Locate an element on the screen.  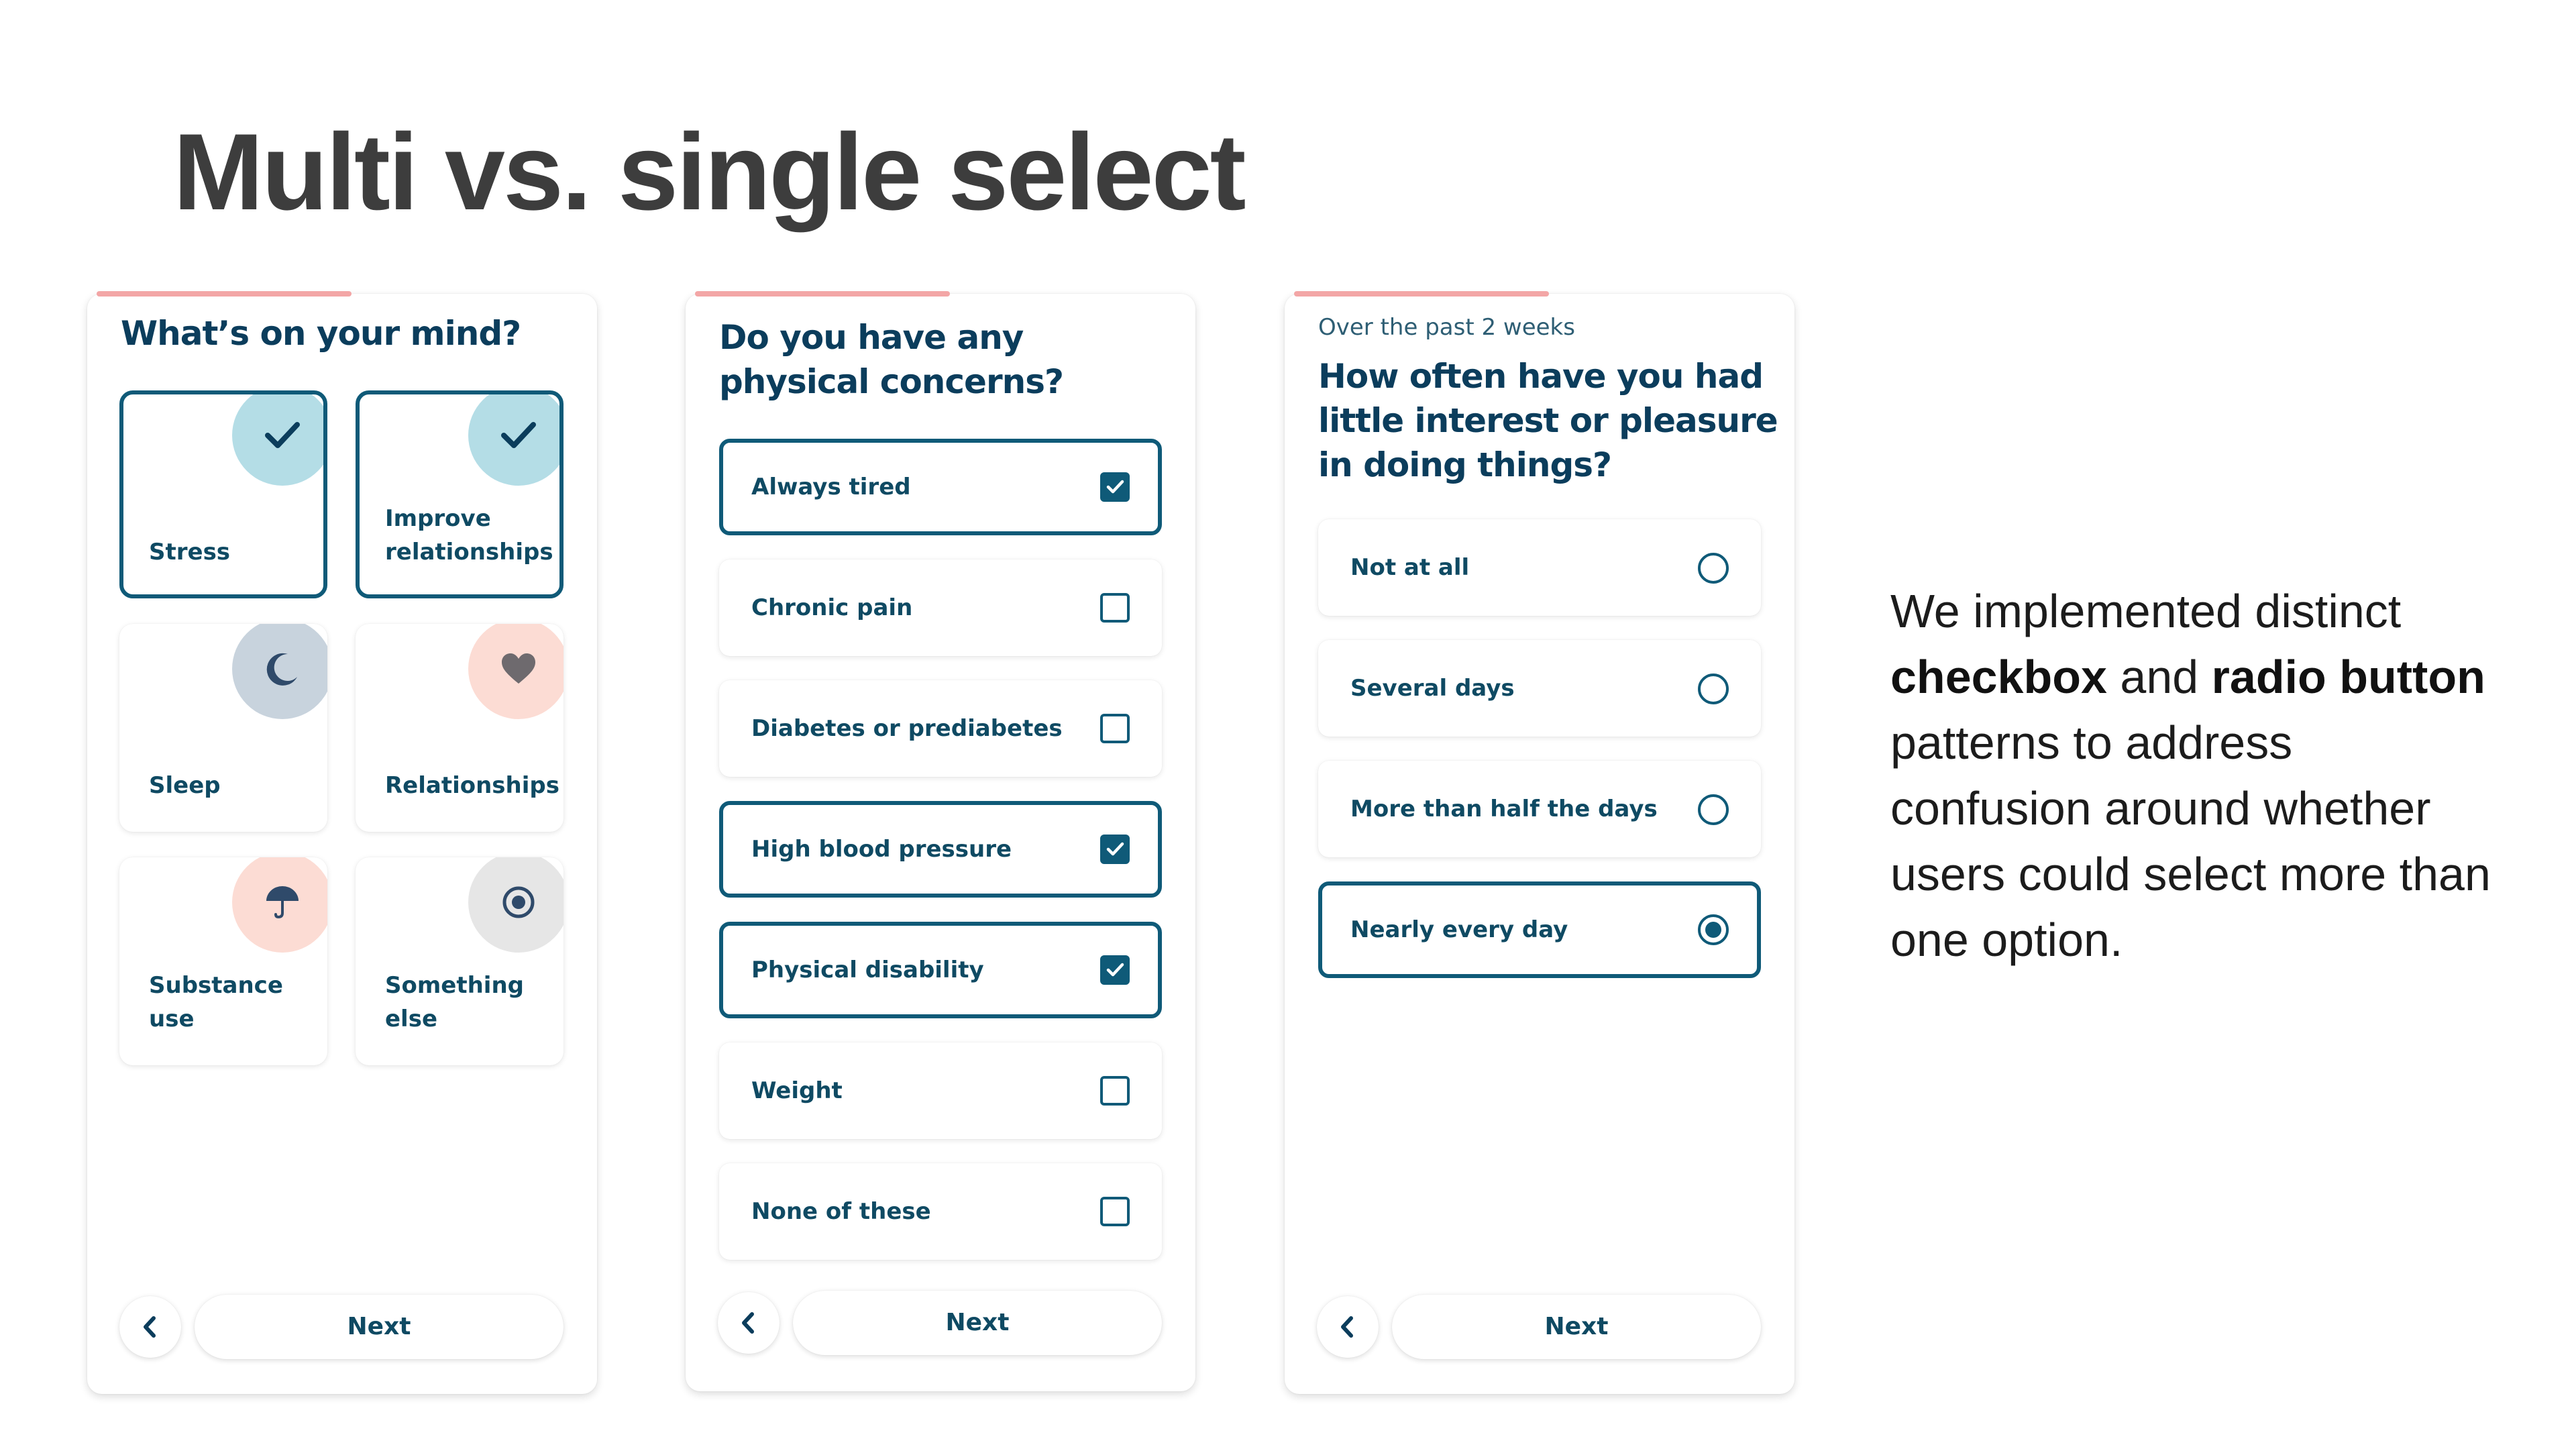
option-weight: Weight is located at coordinates (940, 1090).